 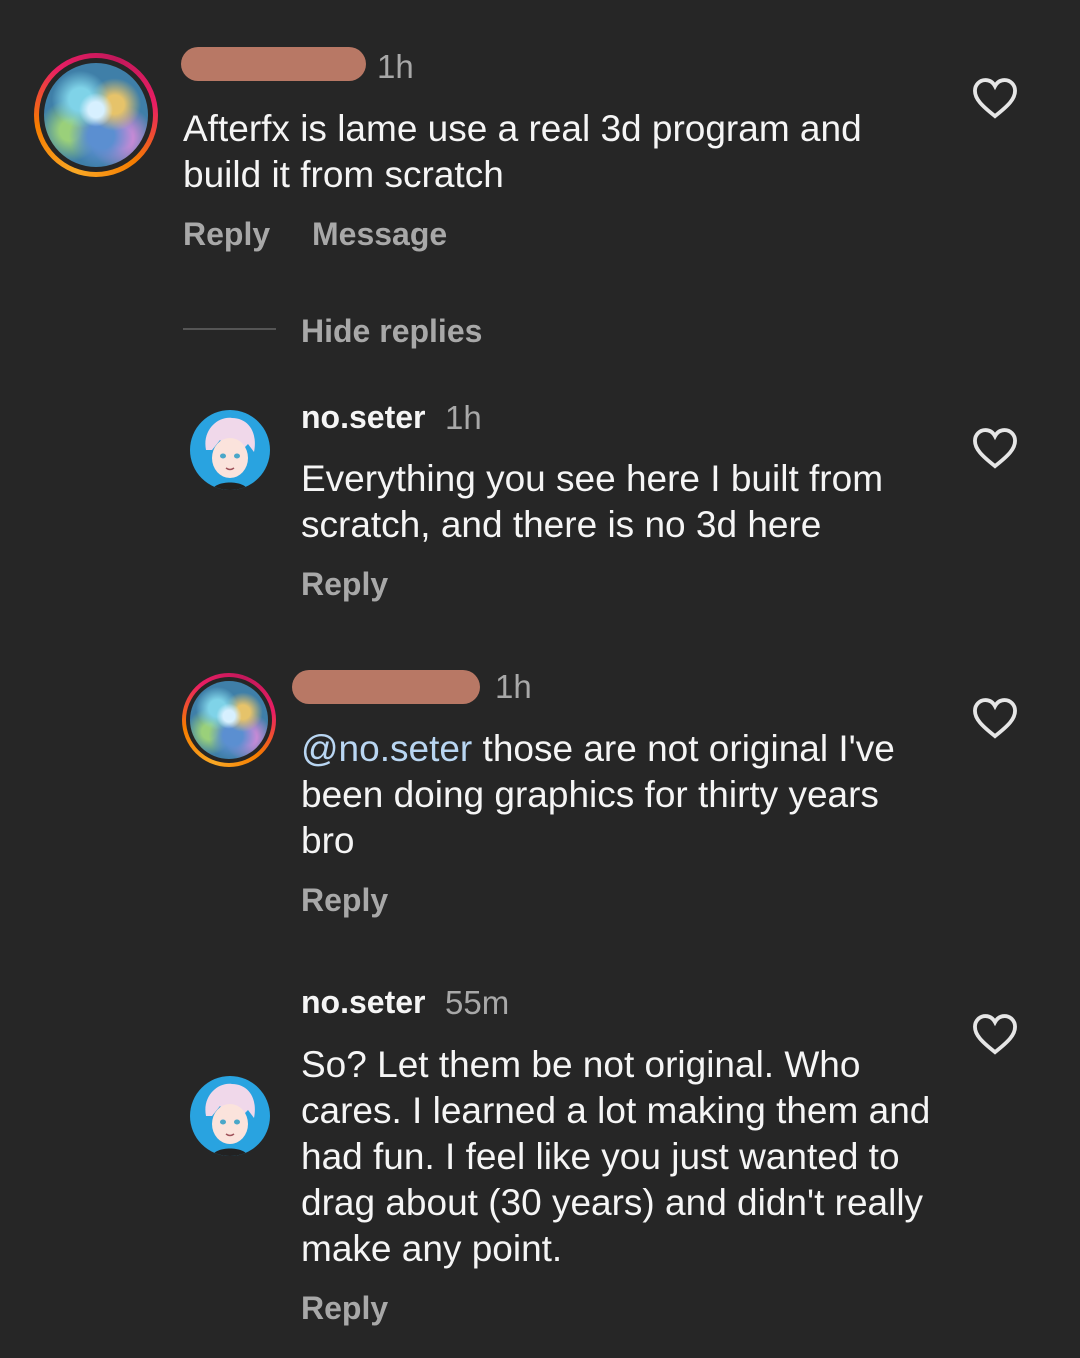 What do you see at coordinates (386, 748) in the screenshot?
I see `mention-link: @no.seter` at bounding box center [386, 748].